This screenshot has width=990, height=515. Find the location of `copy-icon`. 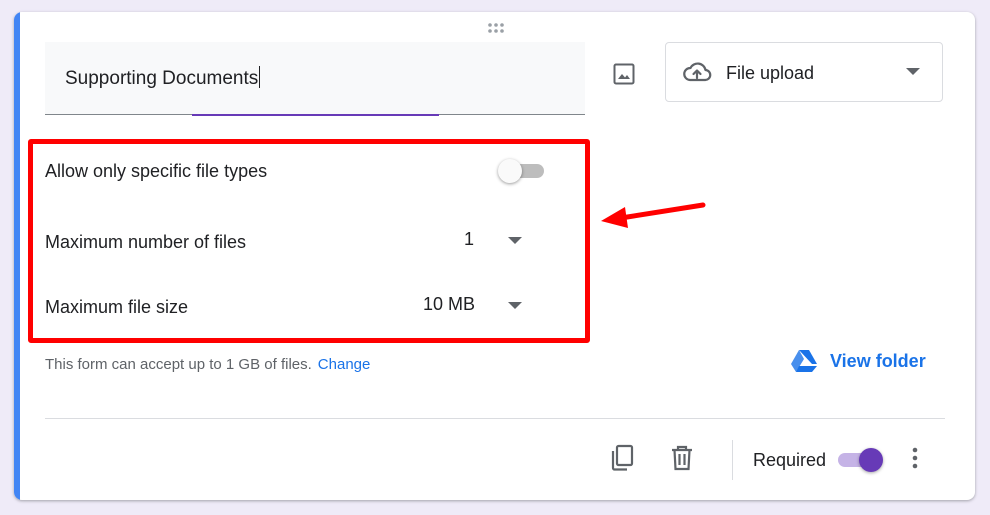

copy-icon is located at coordinates (622, 457).